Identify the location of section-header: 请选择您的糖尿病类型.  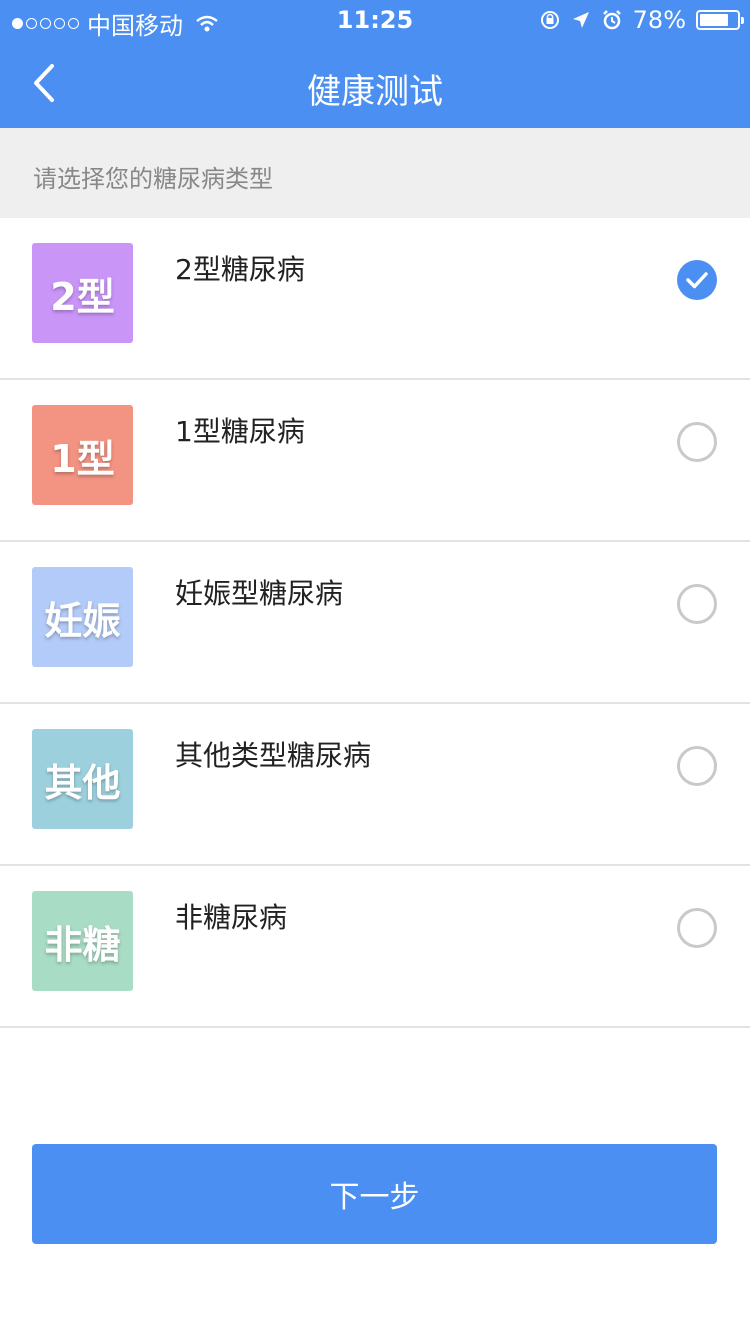
(375, 173).